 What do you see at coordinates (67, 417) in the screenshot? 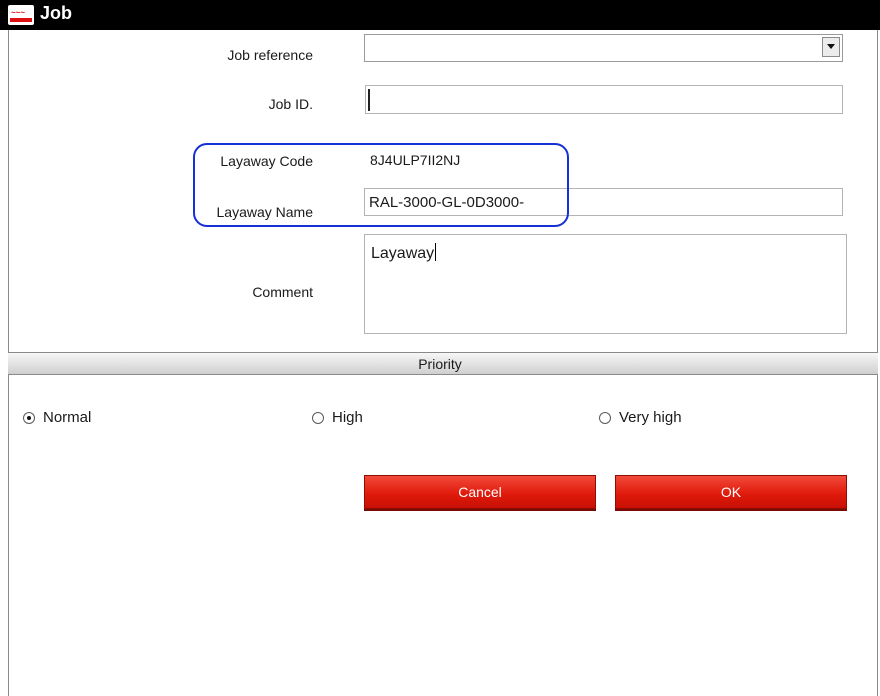
I see `priority-normal-label: Normal` at bounding box center [67, 417].